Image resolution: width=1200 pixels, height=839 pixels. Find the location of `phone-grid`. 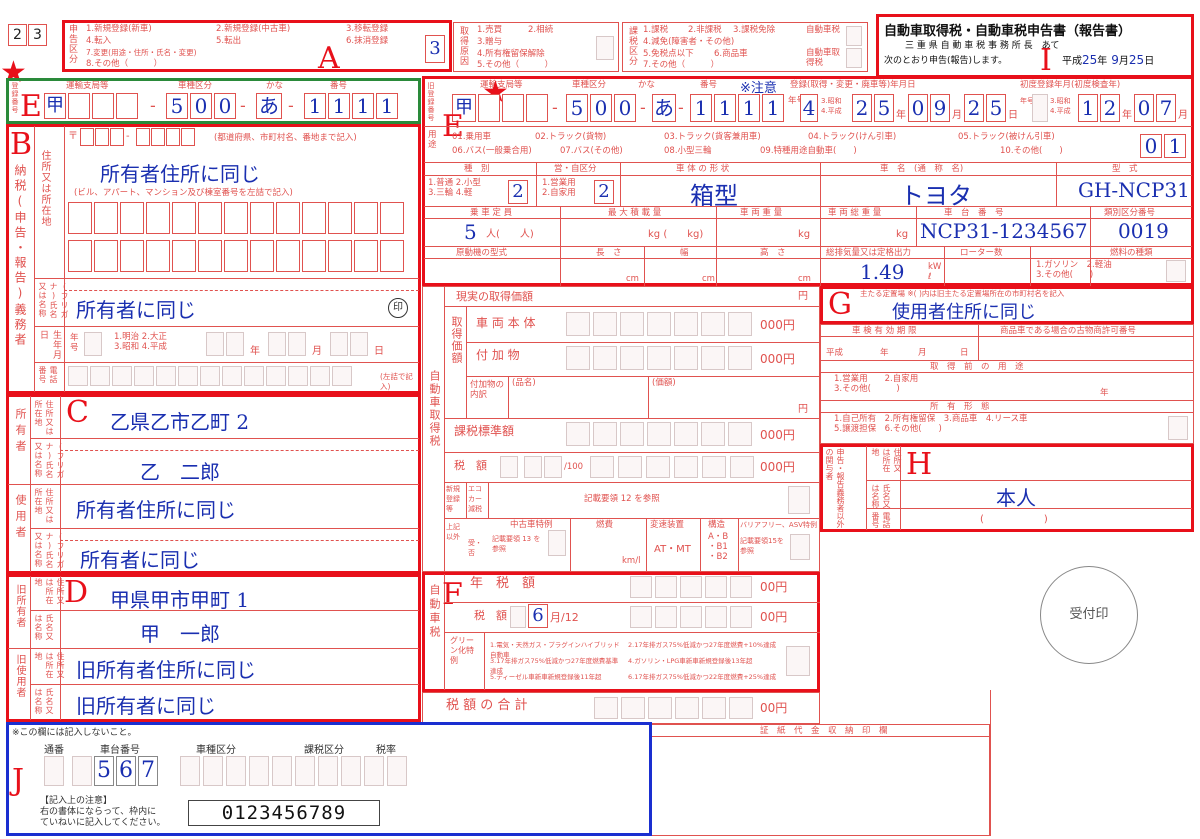

phone-grid is located at coordinates (223, 377).